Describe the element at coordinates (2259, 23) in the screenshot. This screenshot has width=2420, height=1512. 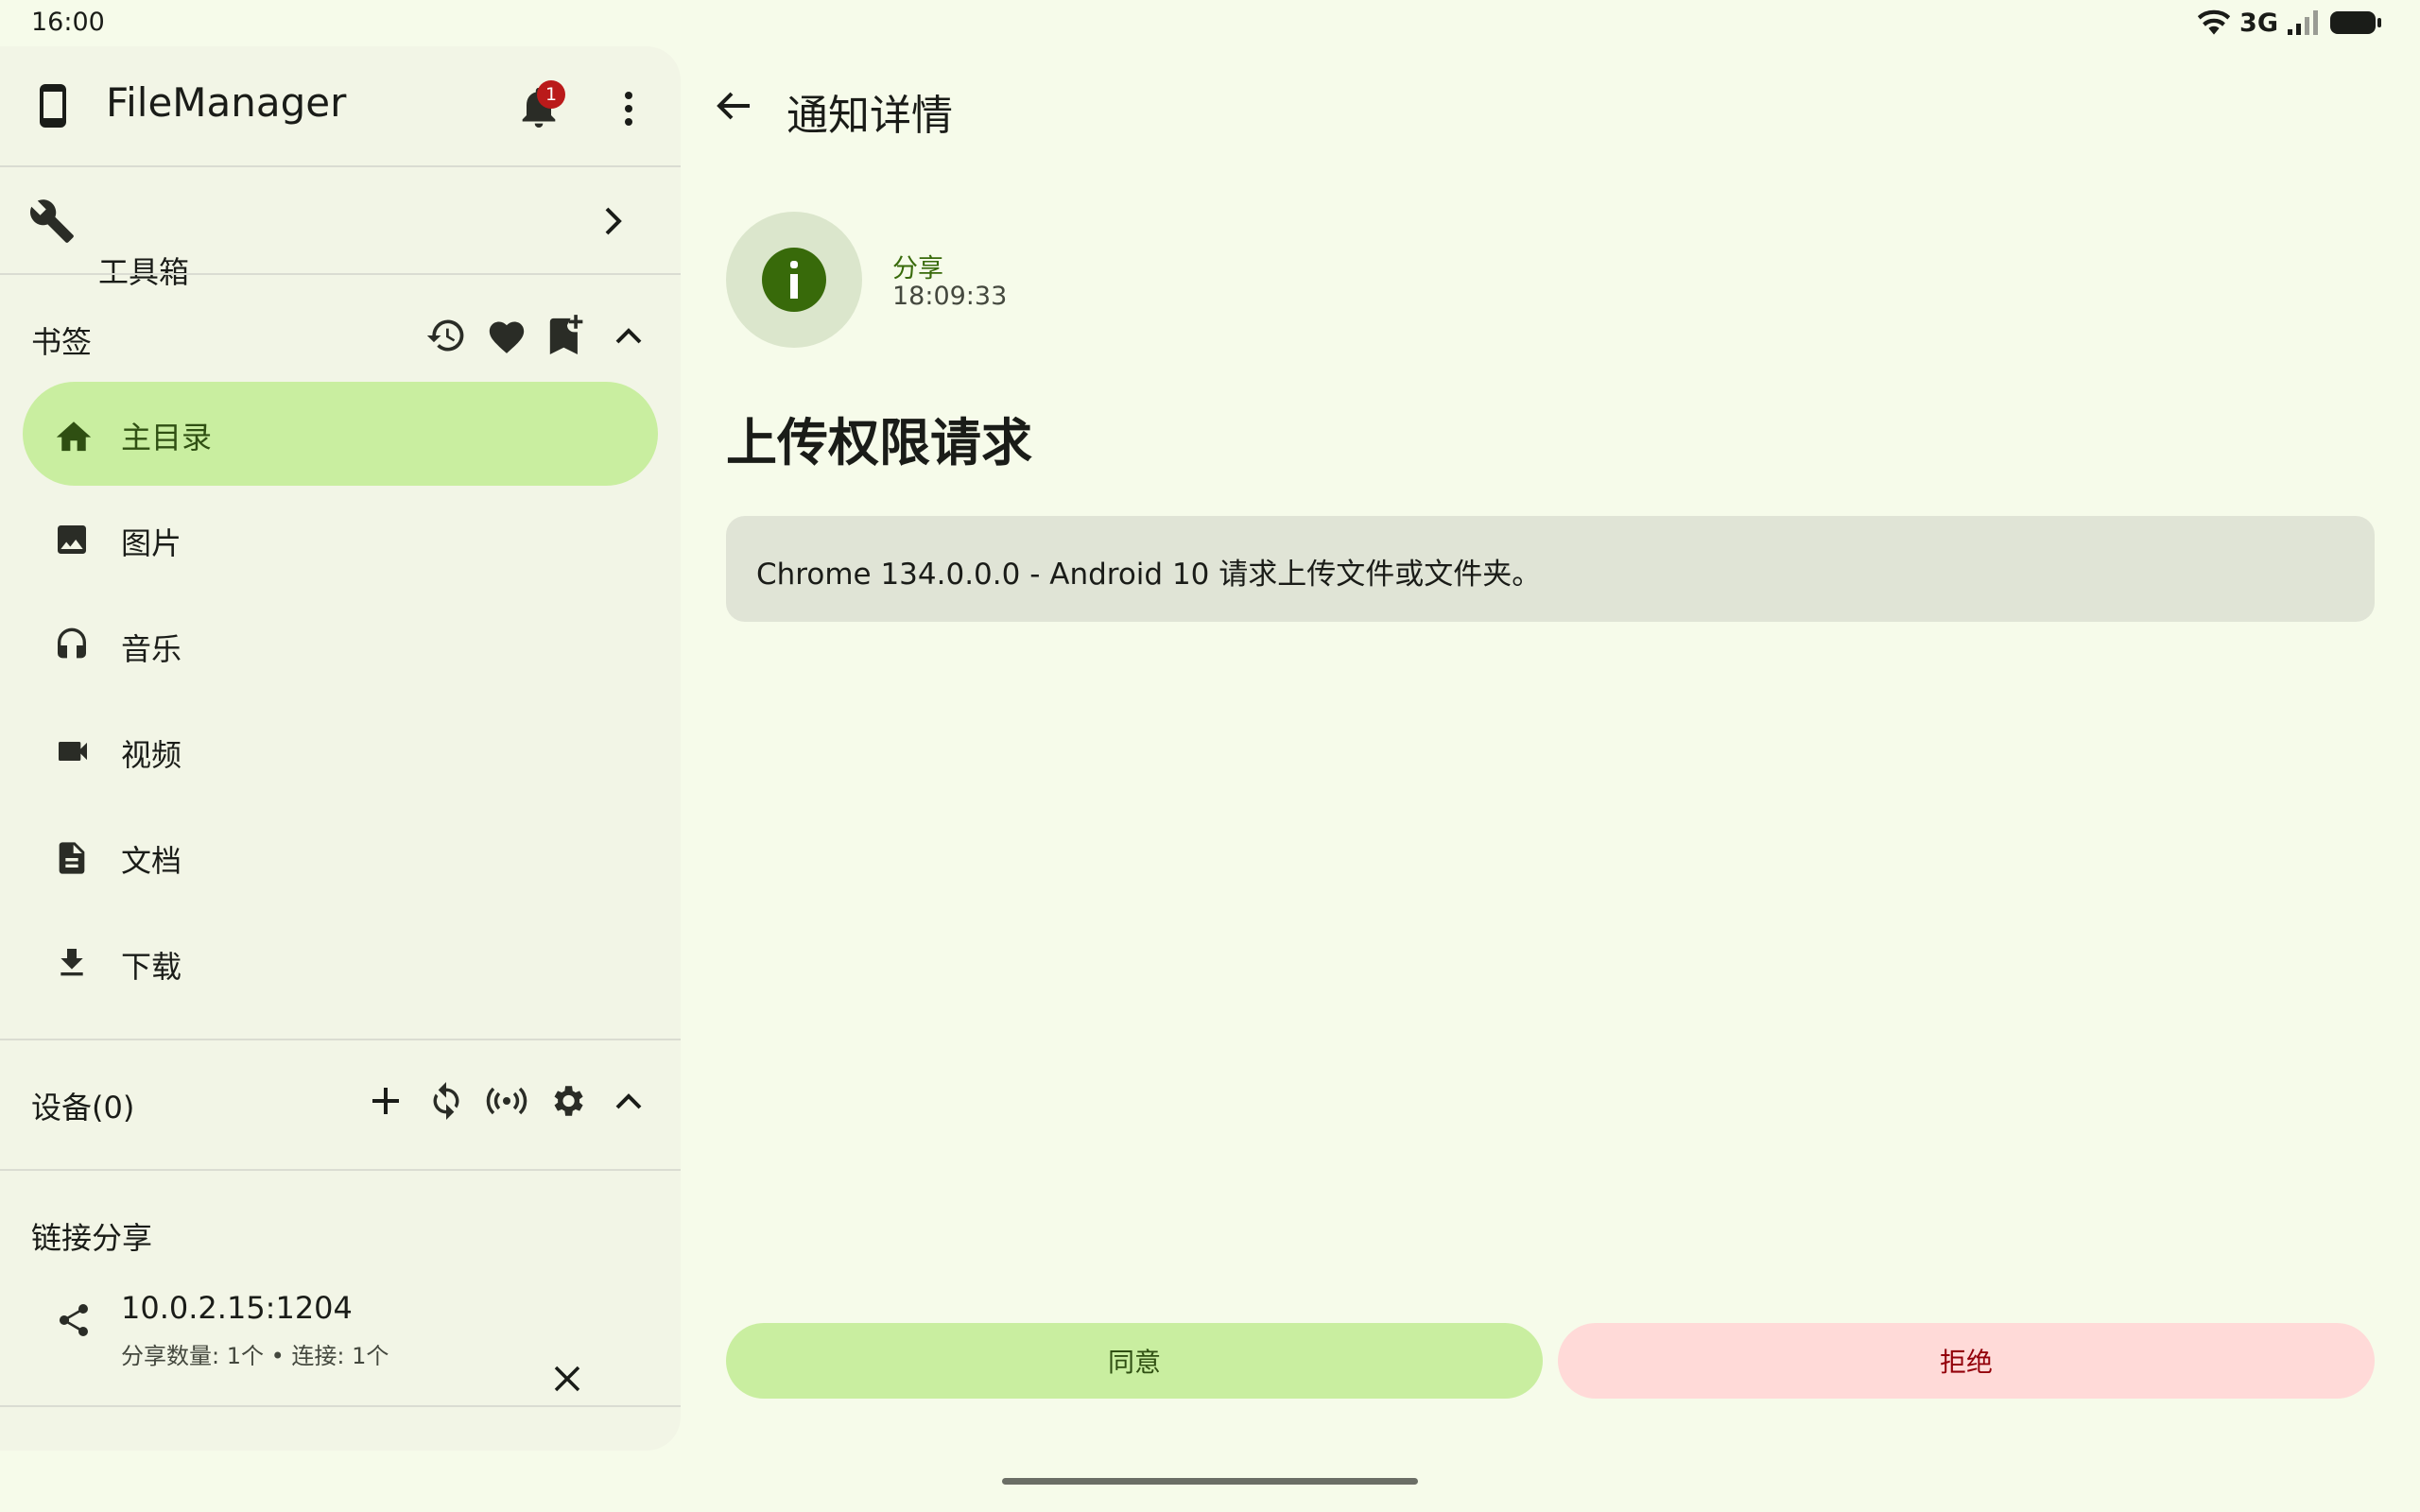
I see `network-type: 3G` at that location.